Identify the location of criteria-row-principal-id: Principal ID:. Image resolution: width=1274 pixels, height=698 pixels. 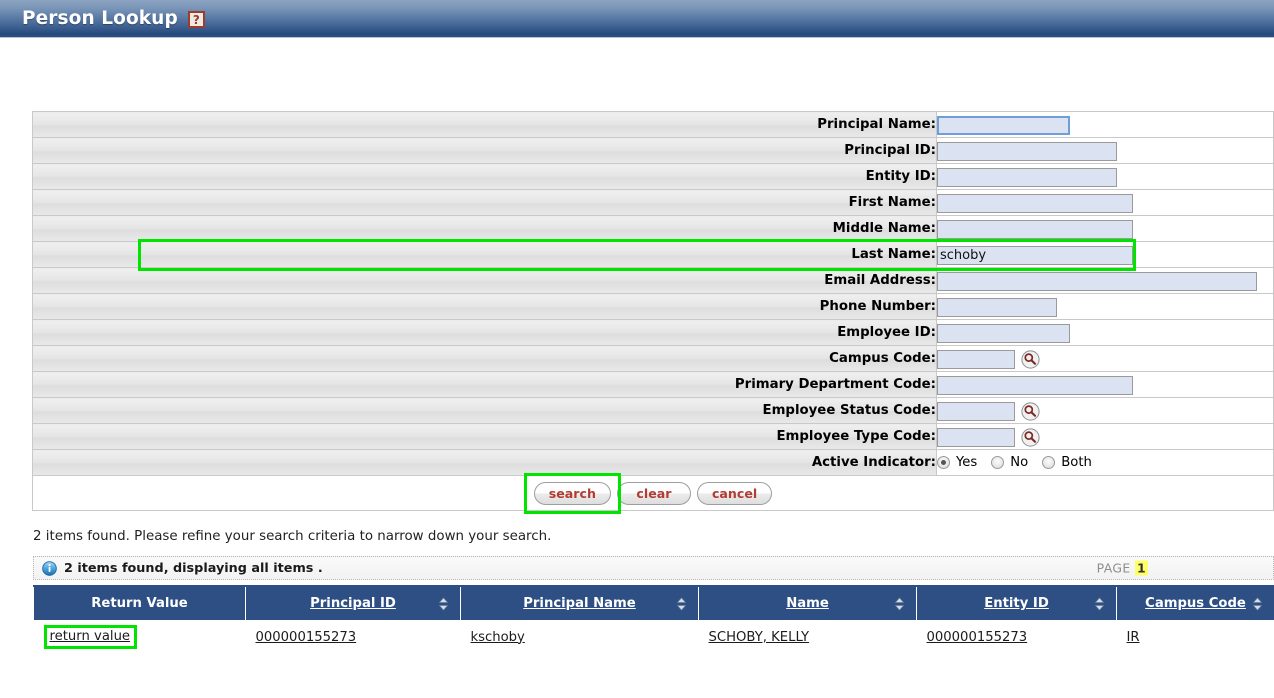
(653, 150).